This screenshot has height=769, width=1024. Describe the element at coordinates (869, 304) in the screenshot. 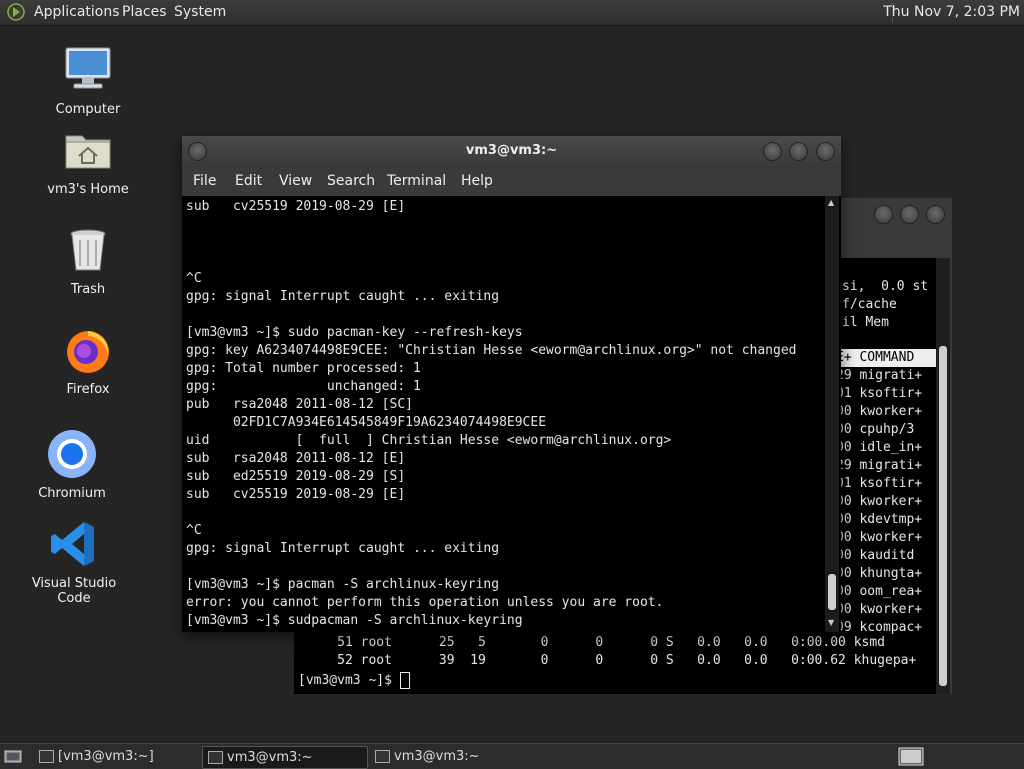

I see `top-summary-line: f/cache` at that location.